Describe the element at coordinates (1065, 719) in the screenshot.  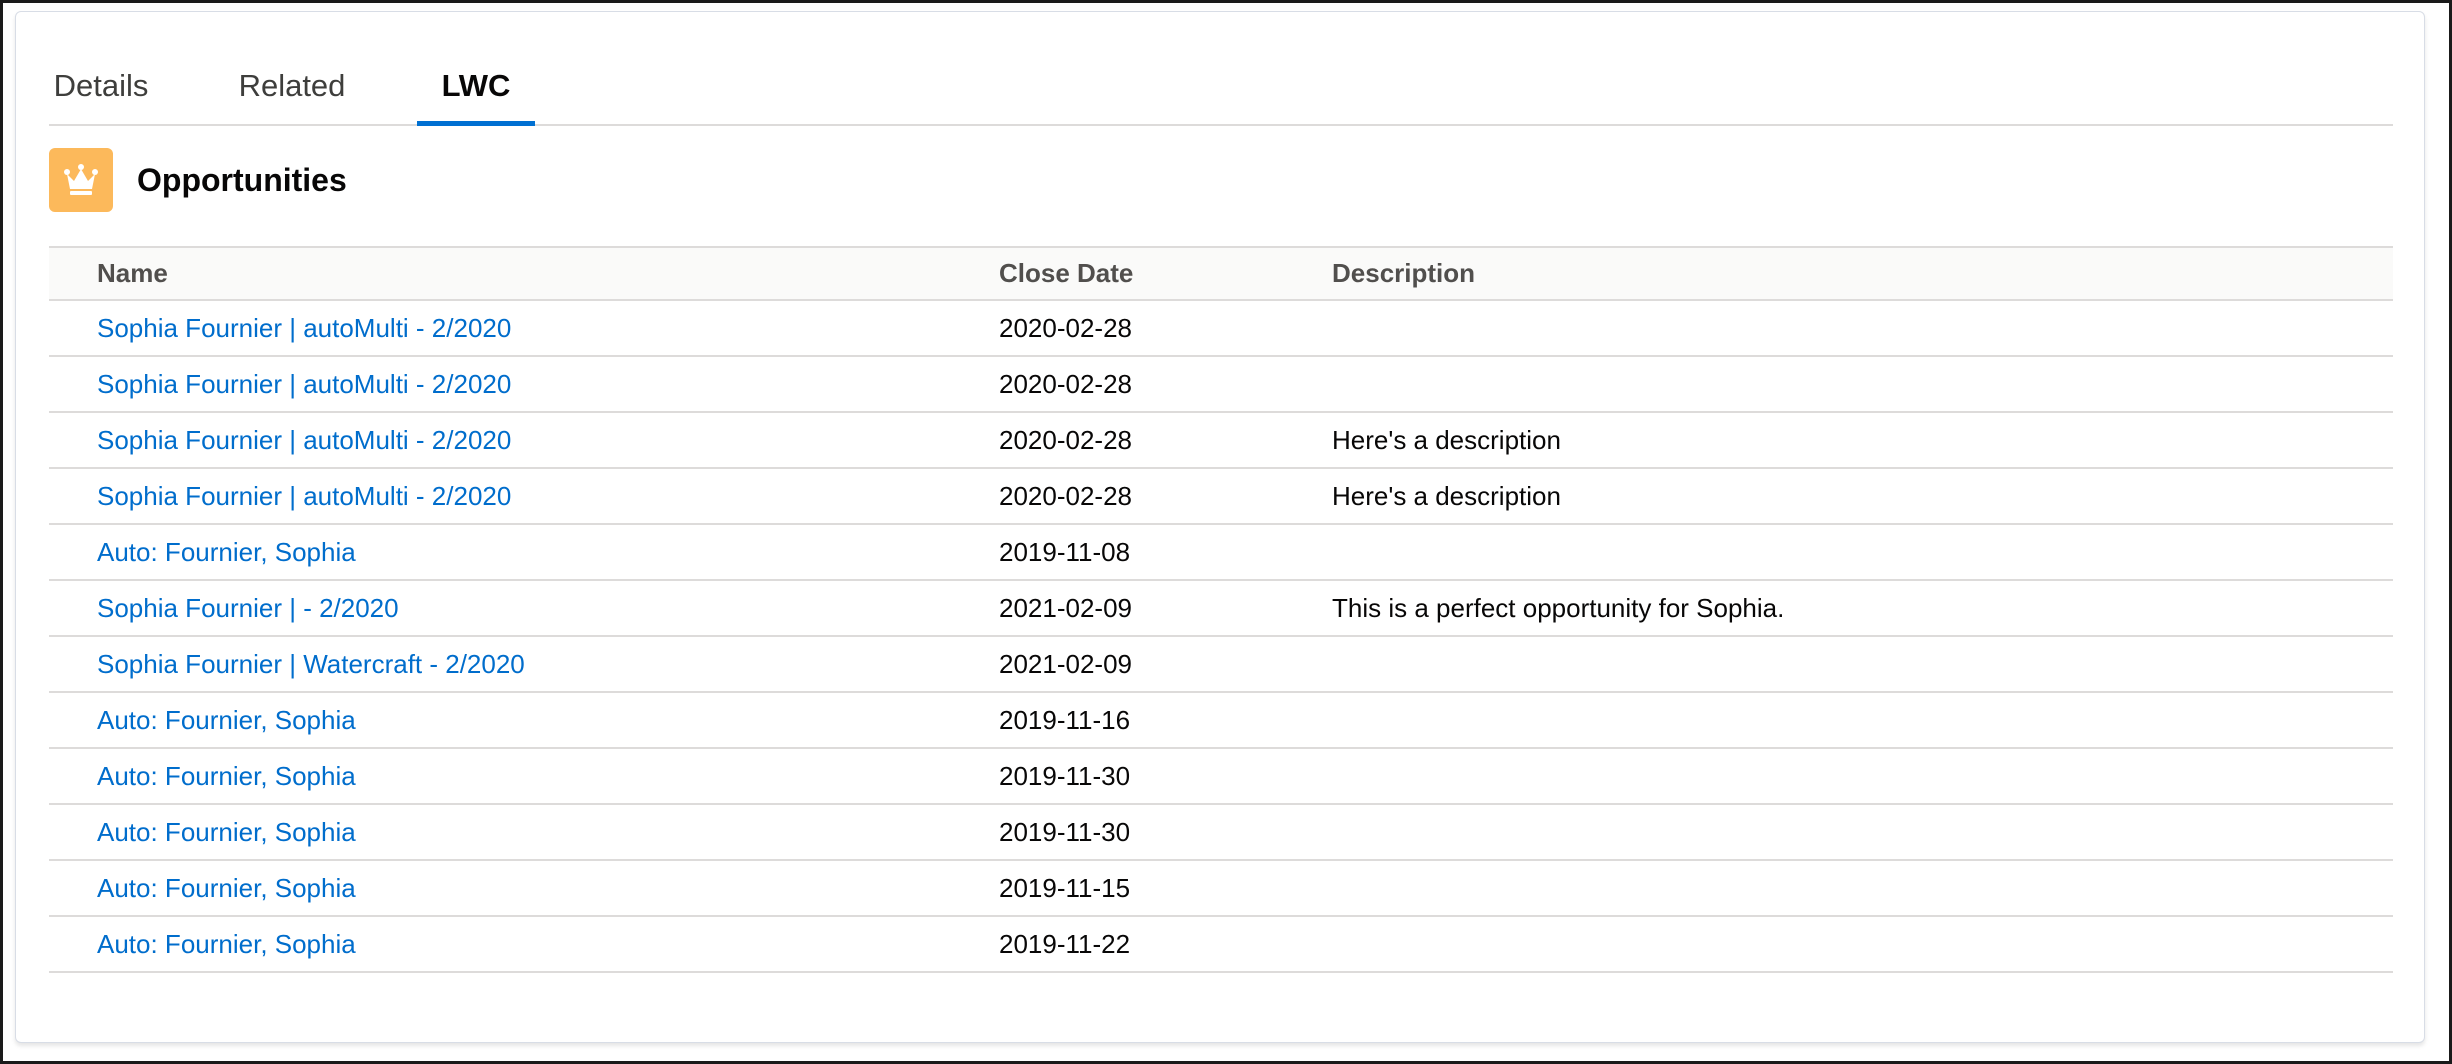
I see `close-date-cell: 2019-11-16` at that location.